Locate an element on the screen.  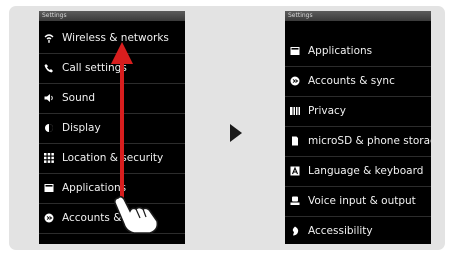
menu-item-accessibility: Accessibility is located at coordinates (358, 230).